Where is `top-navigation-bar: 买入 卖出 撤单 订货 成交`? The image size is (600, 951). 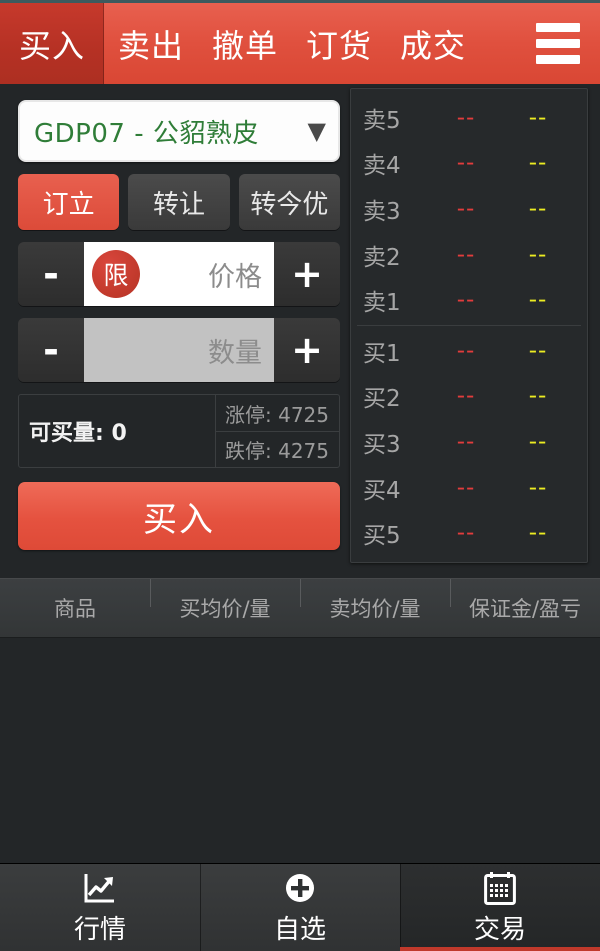
top-navigation-bar: 买入 卖出 撤单 订货 成交 is located at coordinates (300, 42).